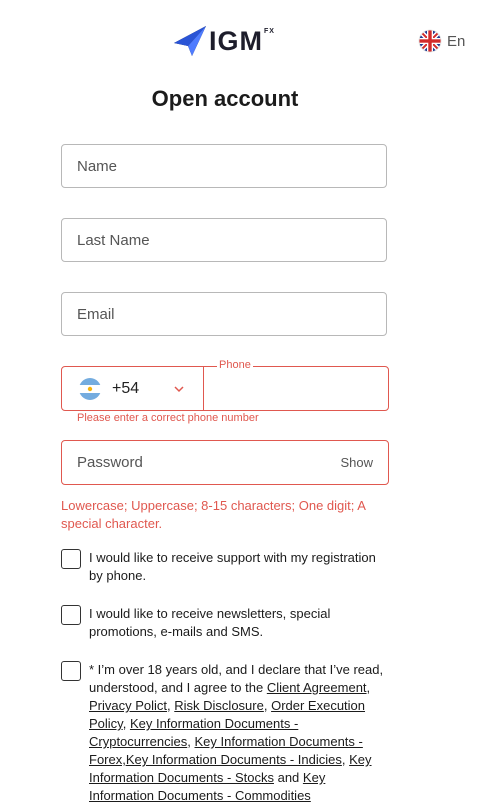  What do you see at coordinates (126, 388) in the screenshot?
I see `dial-code: +54` at bounding box center [126, 388].